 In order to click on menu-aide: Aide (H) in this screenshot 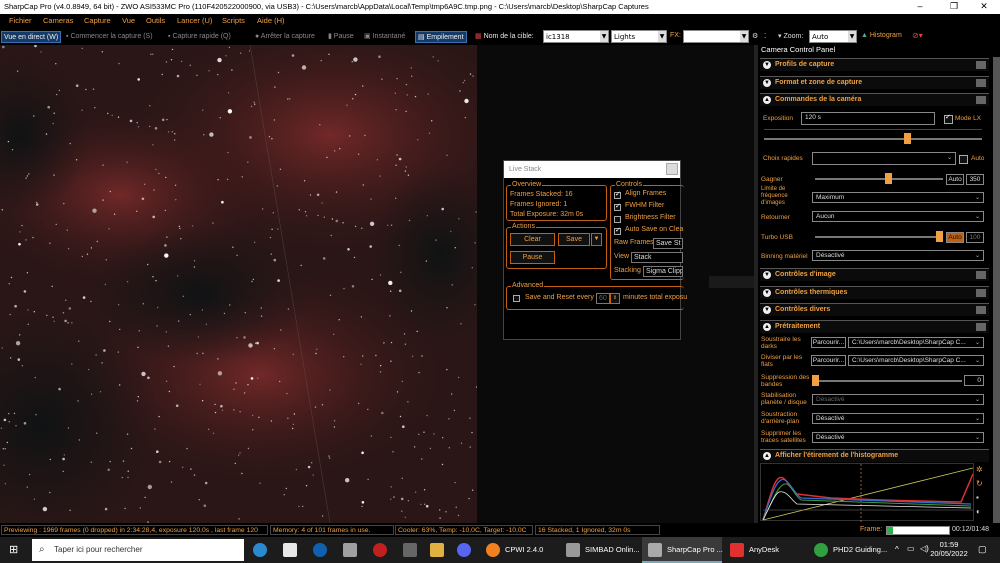, I will do `click(271, 20)`.